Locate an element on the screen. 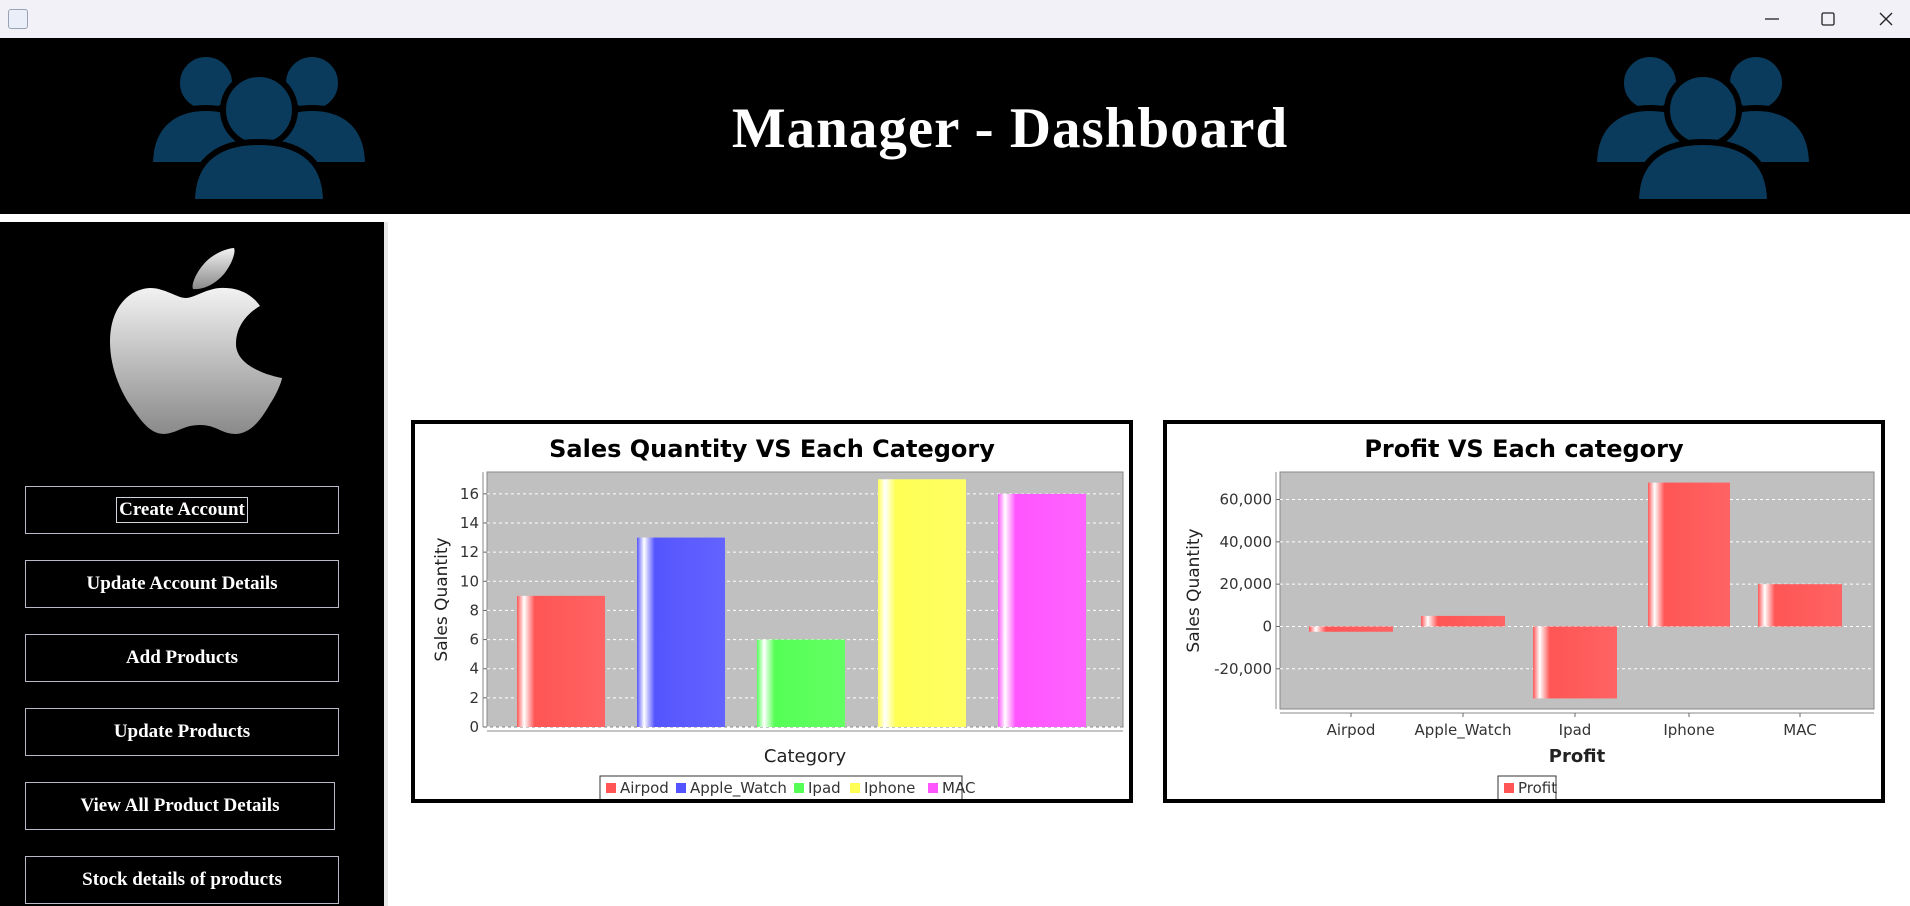  x-tick-label: Airpod is located at coordinates (1351, 730).